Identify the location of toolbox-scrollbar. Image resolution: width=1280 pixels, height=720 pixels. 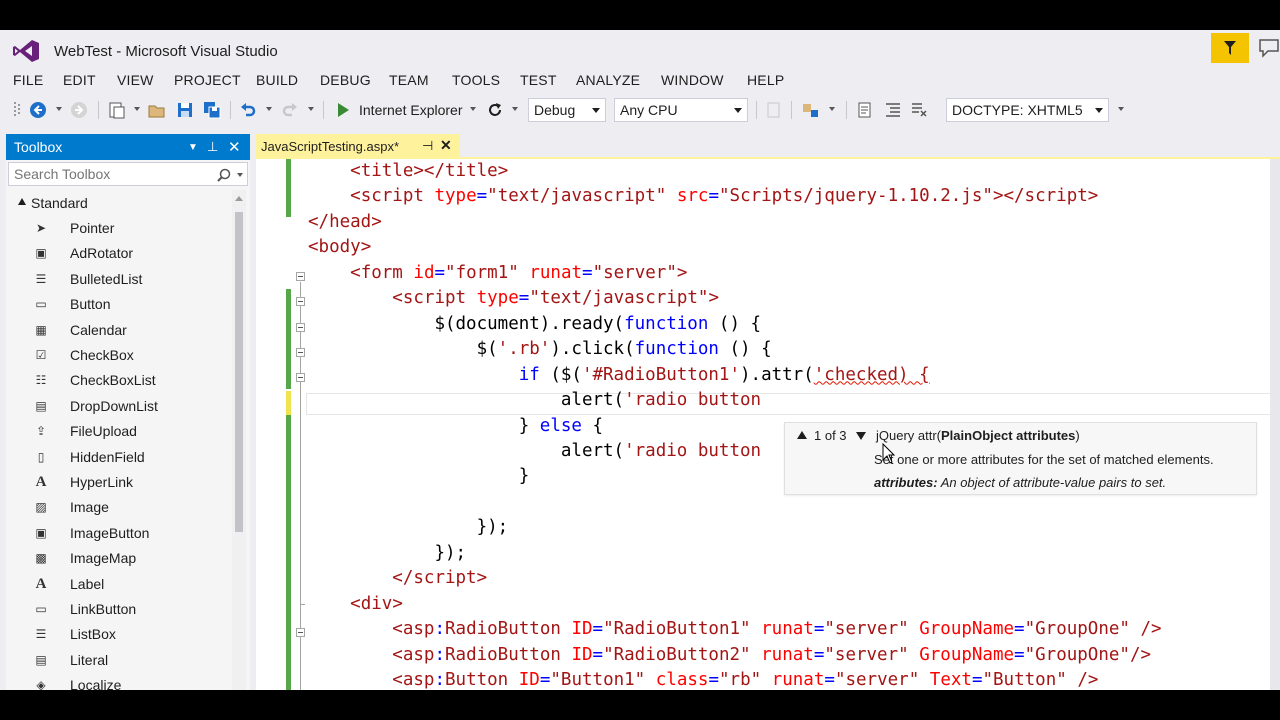
(239, 440).